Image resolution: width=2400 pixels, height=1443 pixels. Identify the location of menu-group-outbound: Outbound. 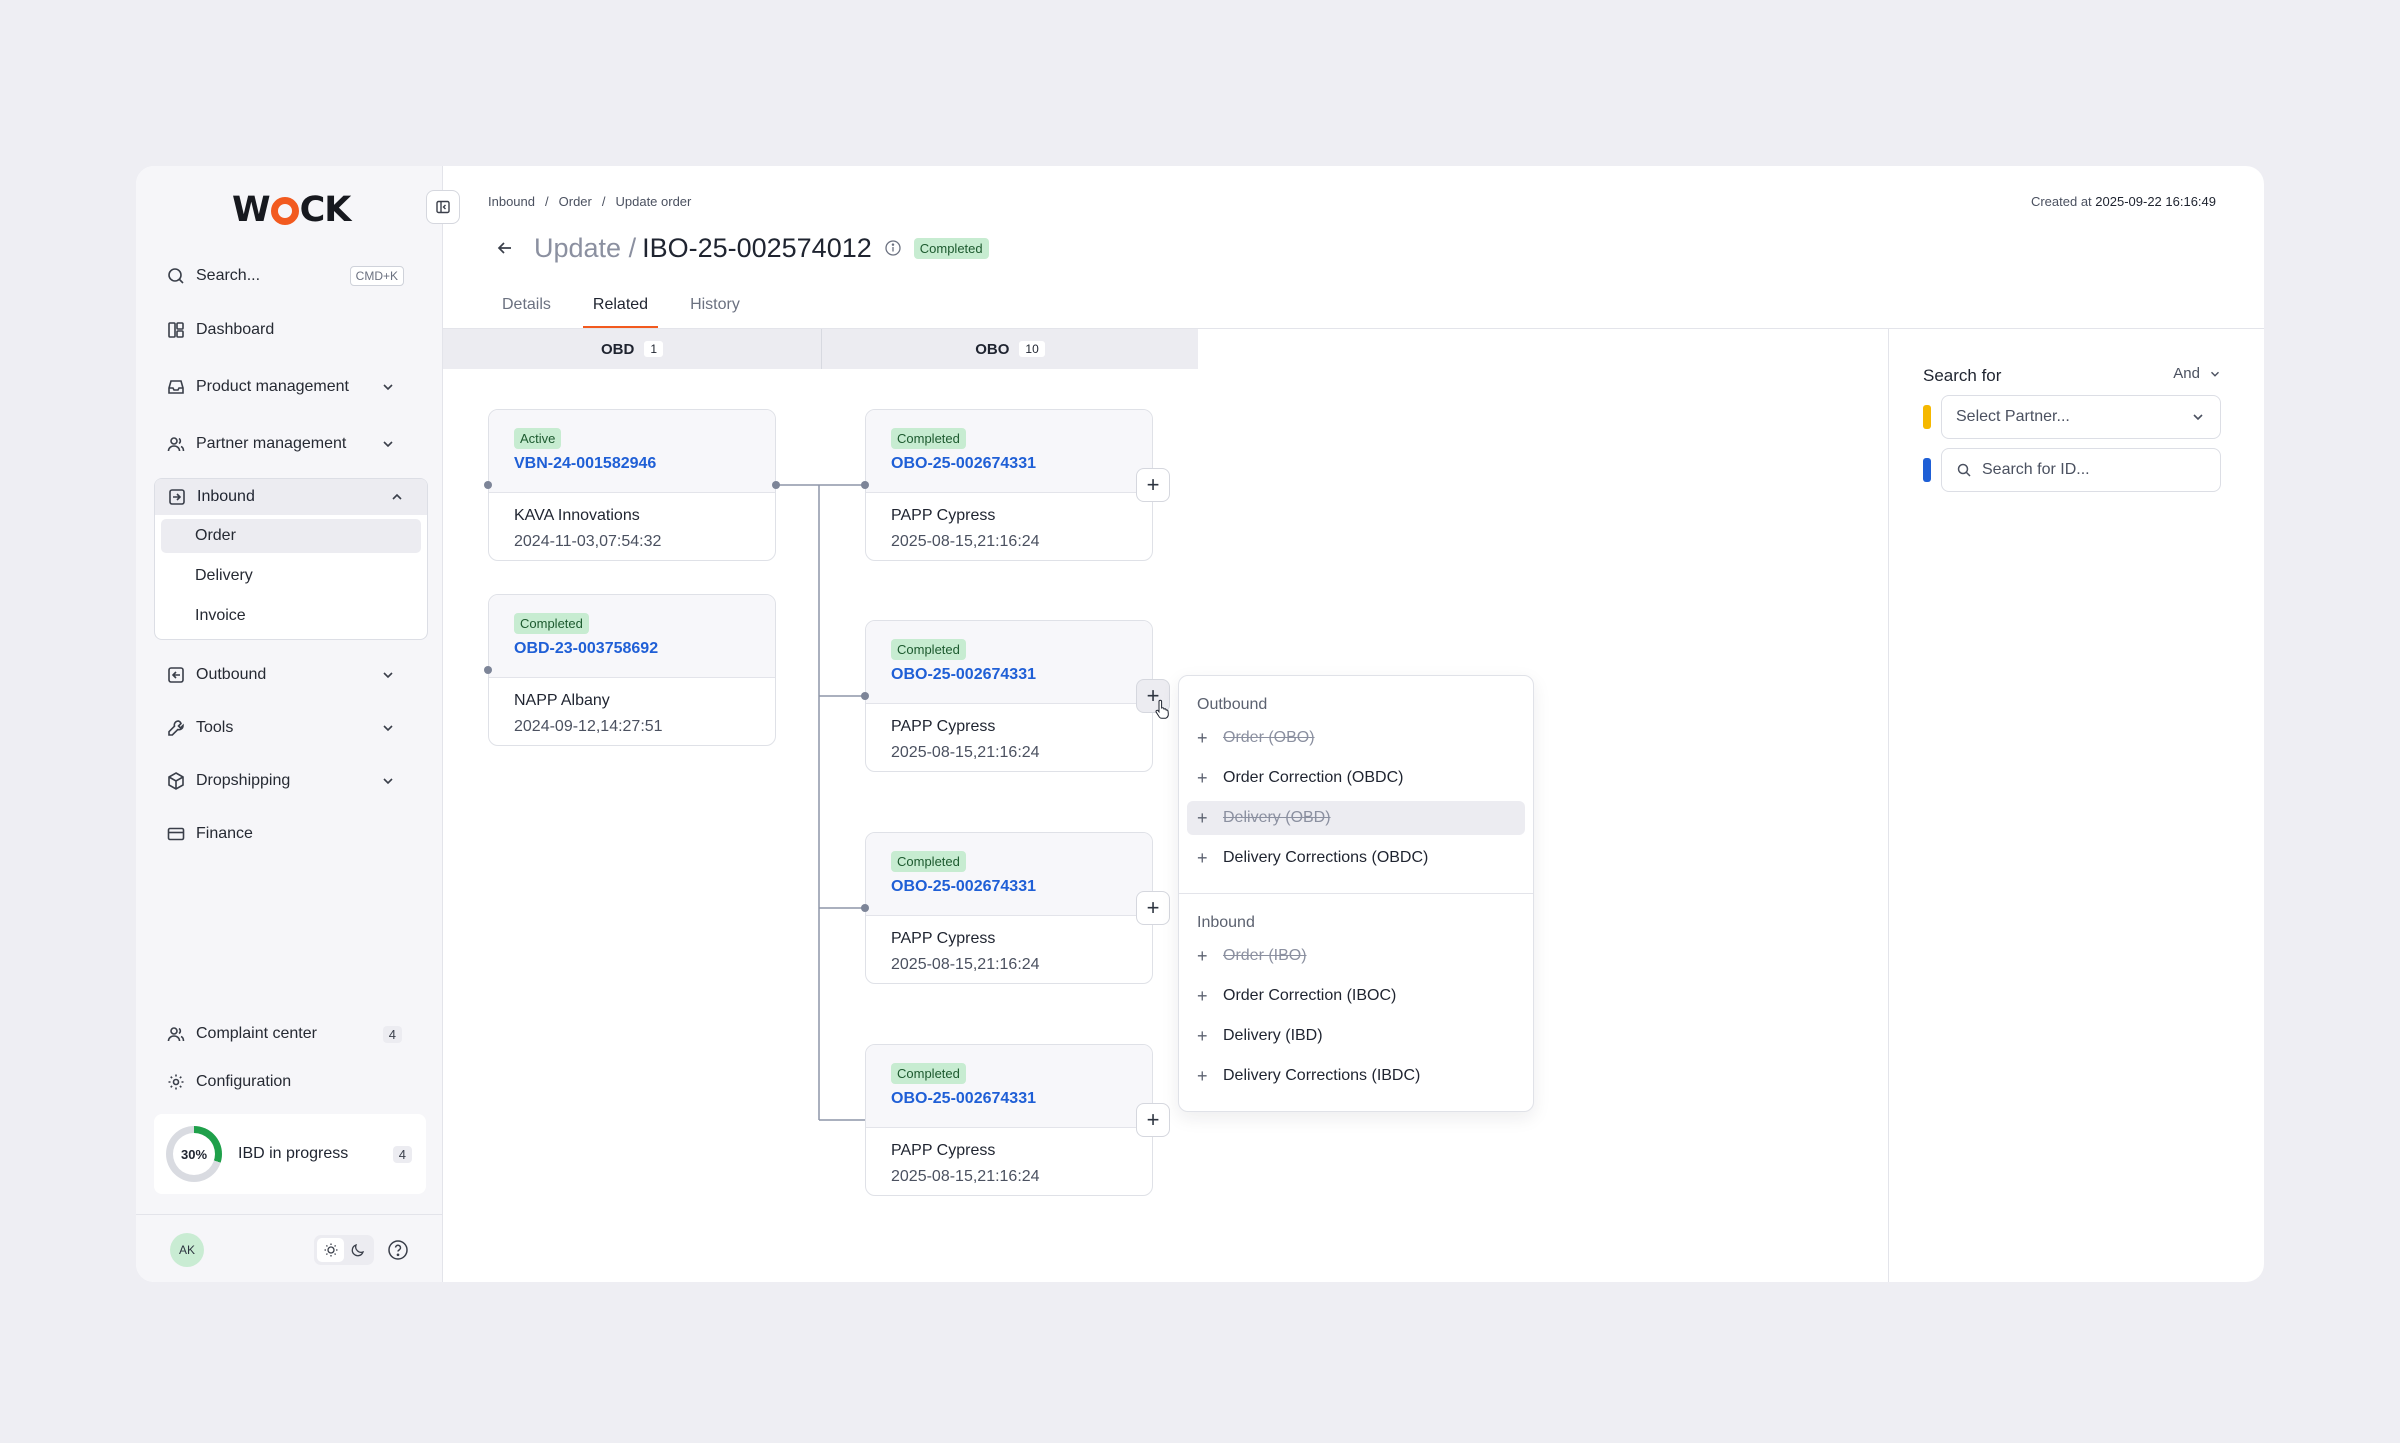
(1232, 704).